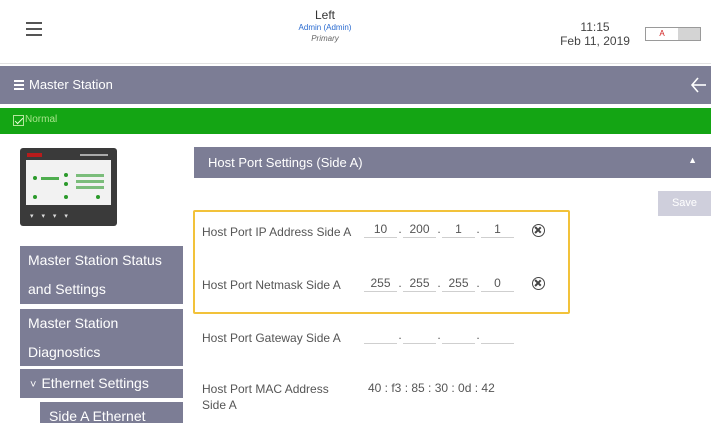 Image resolution: width=711 pixels, height=423 pixels. What do you see at coordinates (538, 230) in the screenshot?
I see `clear-ip-address-icon` at bounding box center [538, 230].